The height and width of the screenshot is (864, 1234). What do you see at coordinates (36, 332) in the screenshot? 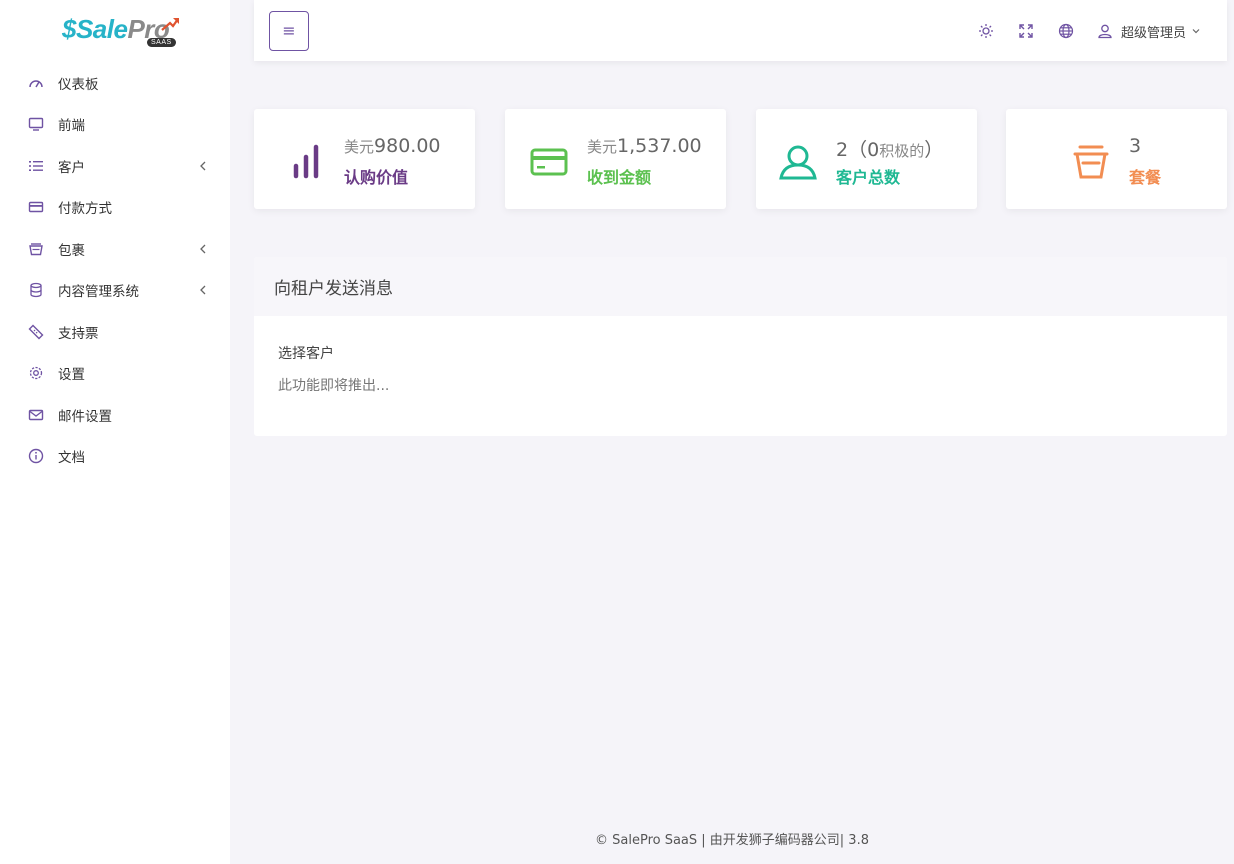
I see `ticket-icon` at bounding box center [36, 332].